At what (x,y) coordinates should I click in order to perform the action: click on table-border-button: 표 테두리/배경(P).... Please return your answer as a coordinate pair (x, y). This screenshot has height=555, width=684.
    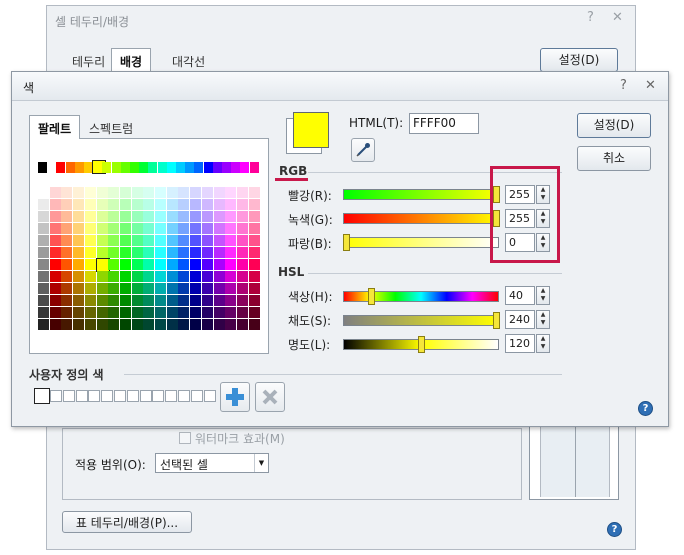
    Looking at the image, I should click on (127, 522).